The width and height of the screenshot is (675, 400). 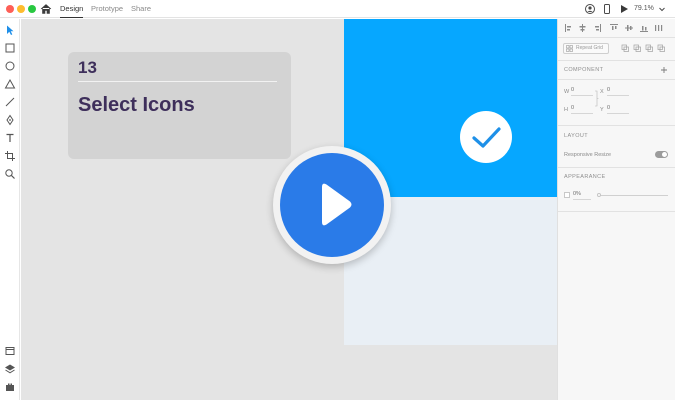 I want to click on rectangle-icon, so click(x=10, y=48).